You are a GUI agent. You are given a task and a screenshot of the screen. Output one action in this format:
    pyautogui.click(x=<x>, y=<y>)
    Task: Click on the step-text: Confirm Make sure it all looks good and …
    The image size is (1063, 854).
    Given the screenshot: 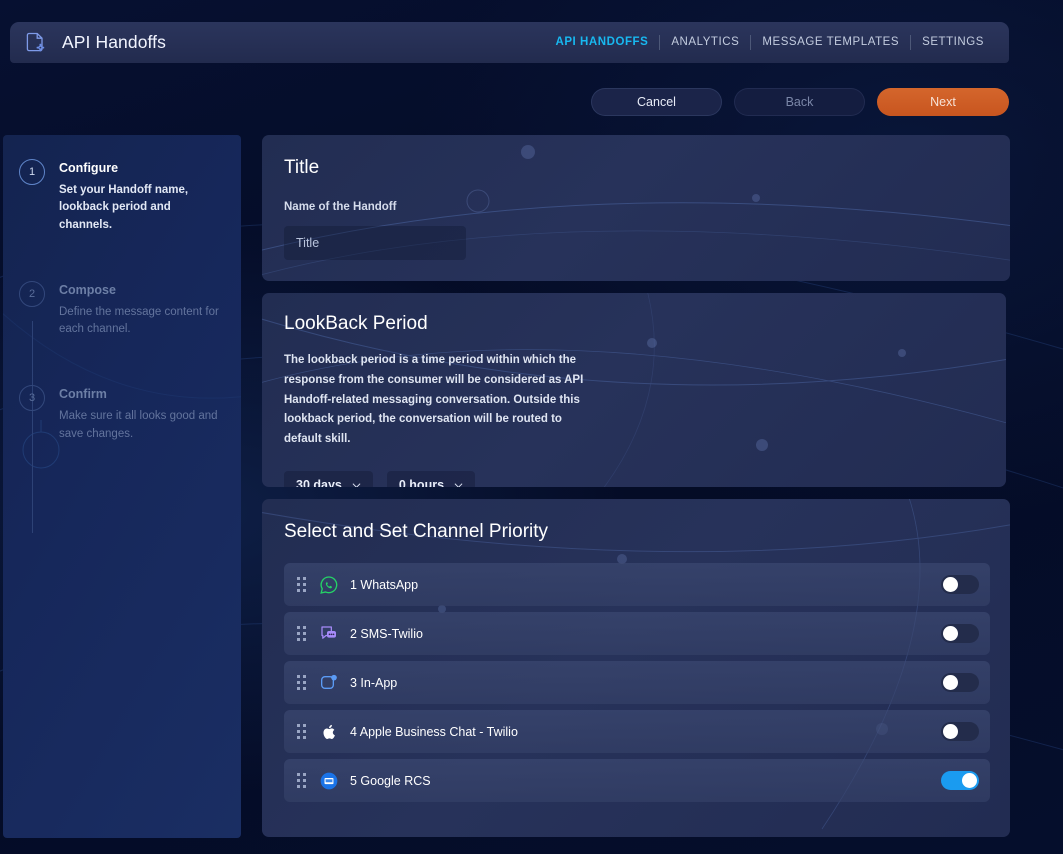 What is the action you would take?
    pyautogui.click(x=140, y=414)
    